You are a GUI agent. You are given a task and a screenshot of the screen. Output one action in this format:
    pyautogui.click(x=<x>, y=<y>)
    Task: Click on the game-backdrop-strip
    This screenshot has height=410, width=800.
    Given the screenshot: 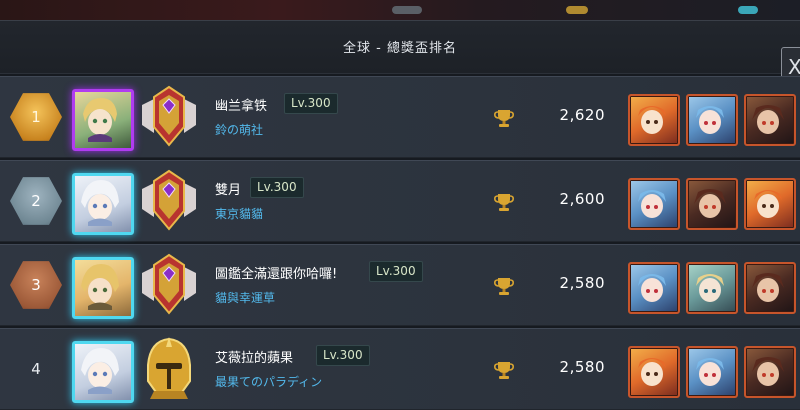 What is the action you would take?
    pyautogui.click(x=400, y=10)
    